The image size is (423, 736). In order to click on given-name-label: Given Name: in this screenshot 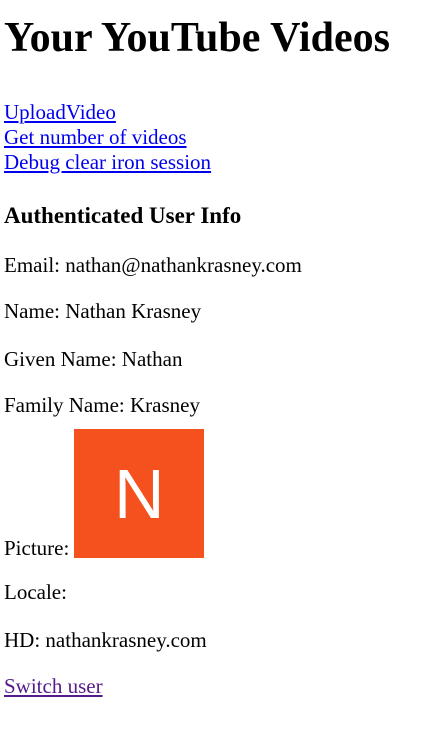, I will do `click(60, 359)`.